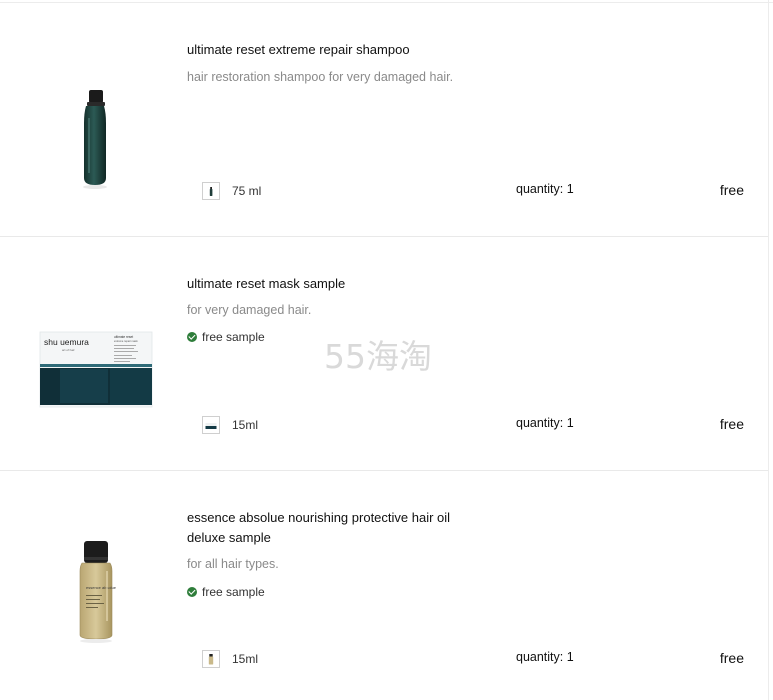  I want to click on right-divider, so click(768, 350).